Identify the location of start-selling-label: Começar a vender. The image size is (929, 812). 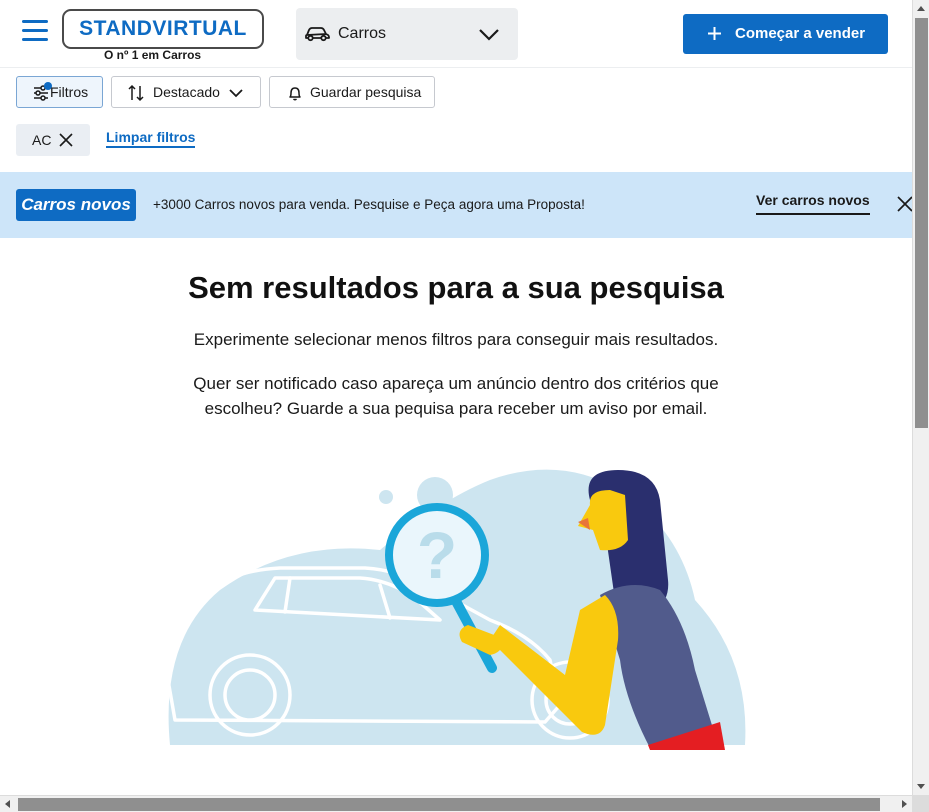
(800, 33).